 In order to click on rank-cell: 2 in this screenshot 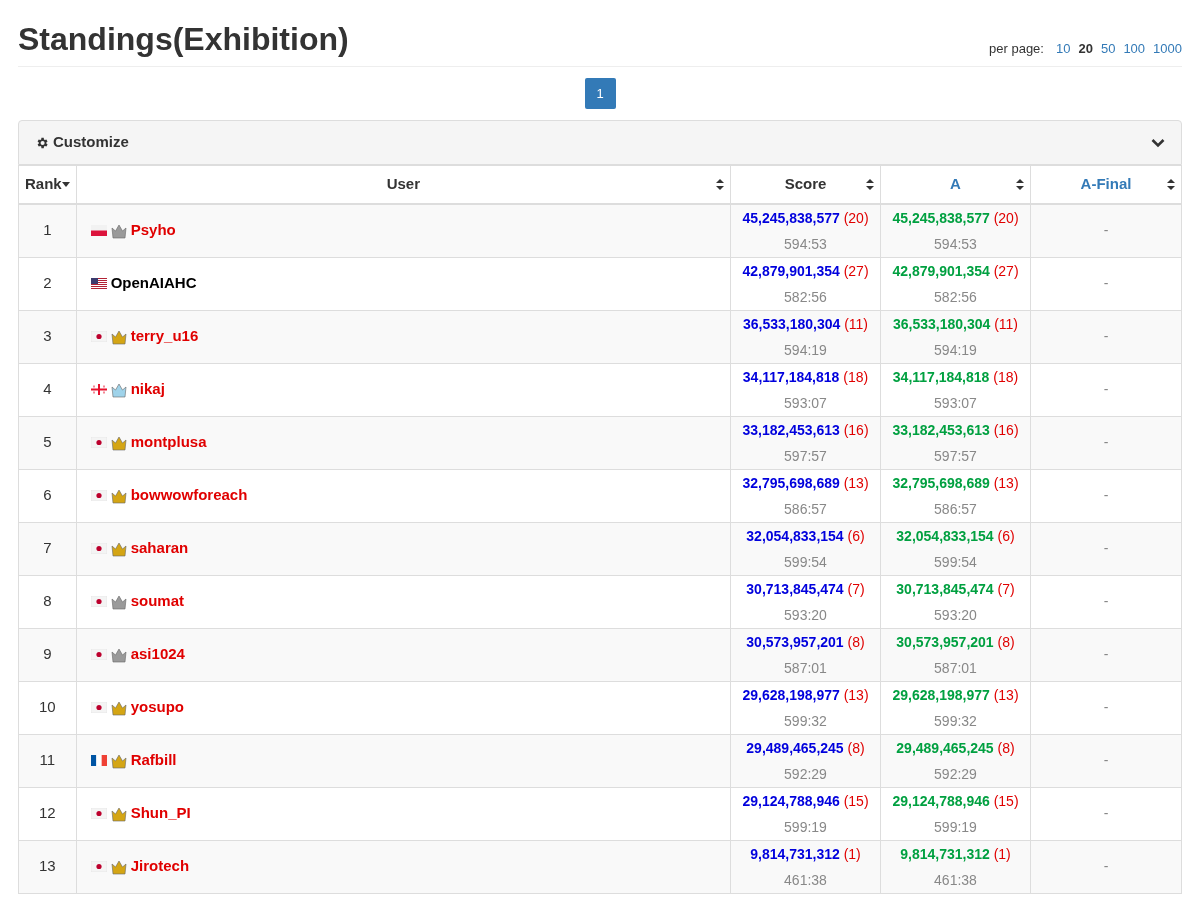, I will do `click(47, 283)`.